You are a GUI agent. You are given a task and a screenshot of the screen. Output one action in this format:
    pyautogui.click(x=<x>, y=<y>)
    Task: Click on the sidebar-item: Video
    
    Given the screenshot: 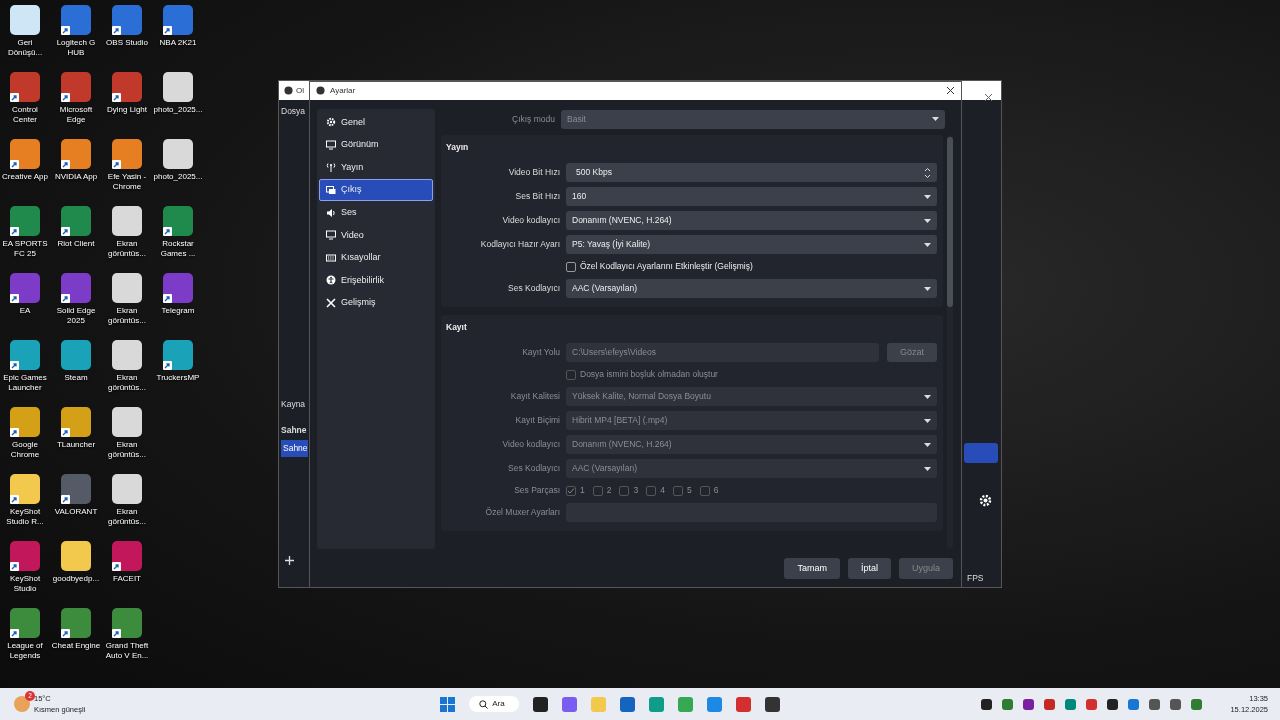 What is the action you would take?
    pyautogui.click(x=376, y=235)
    